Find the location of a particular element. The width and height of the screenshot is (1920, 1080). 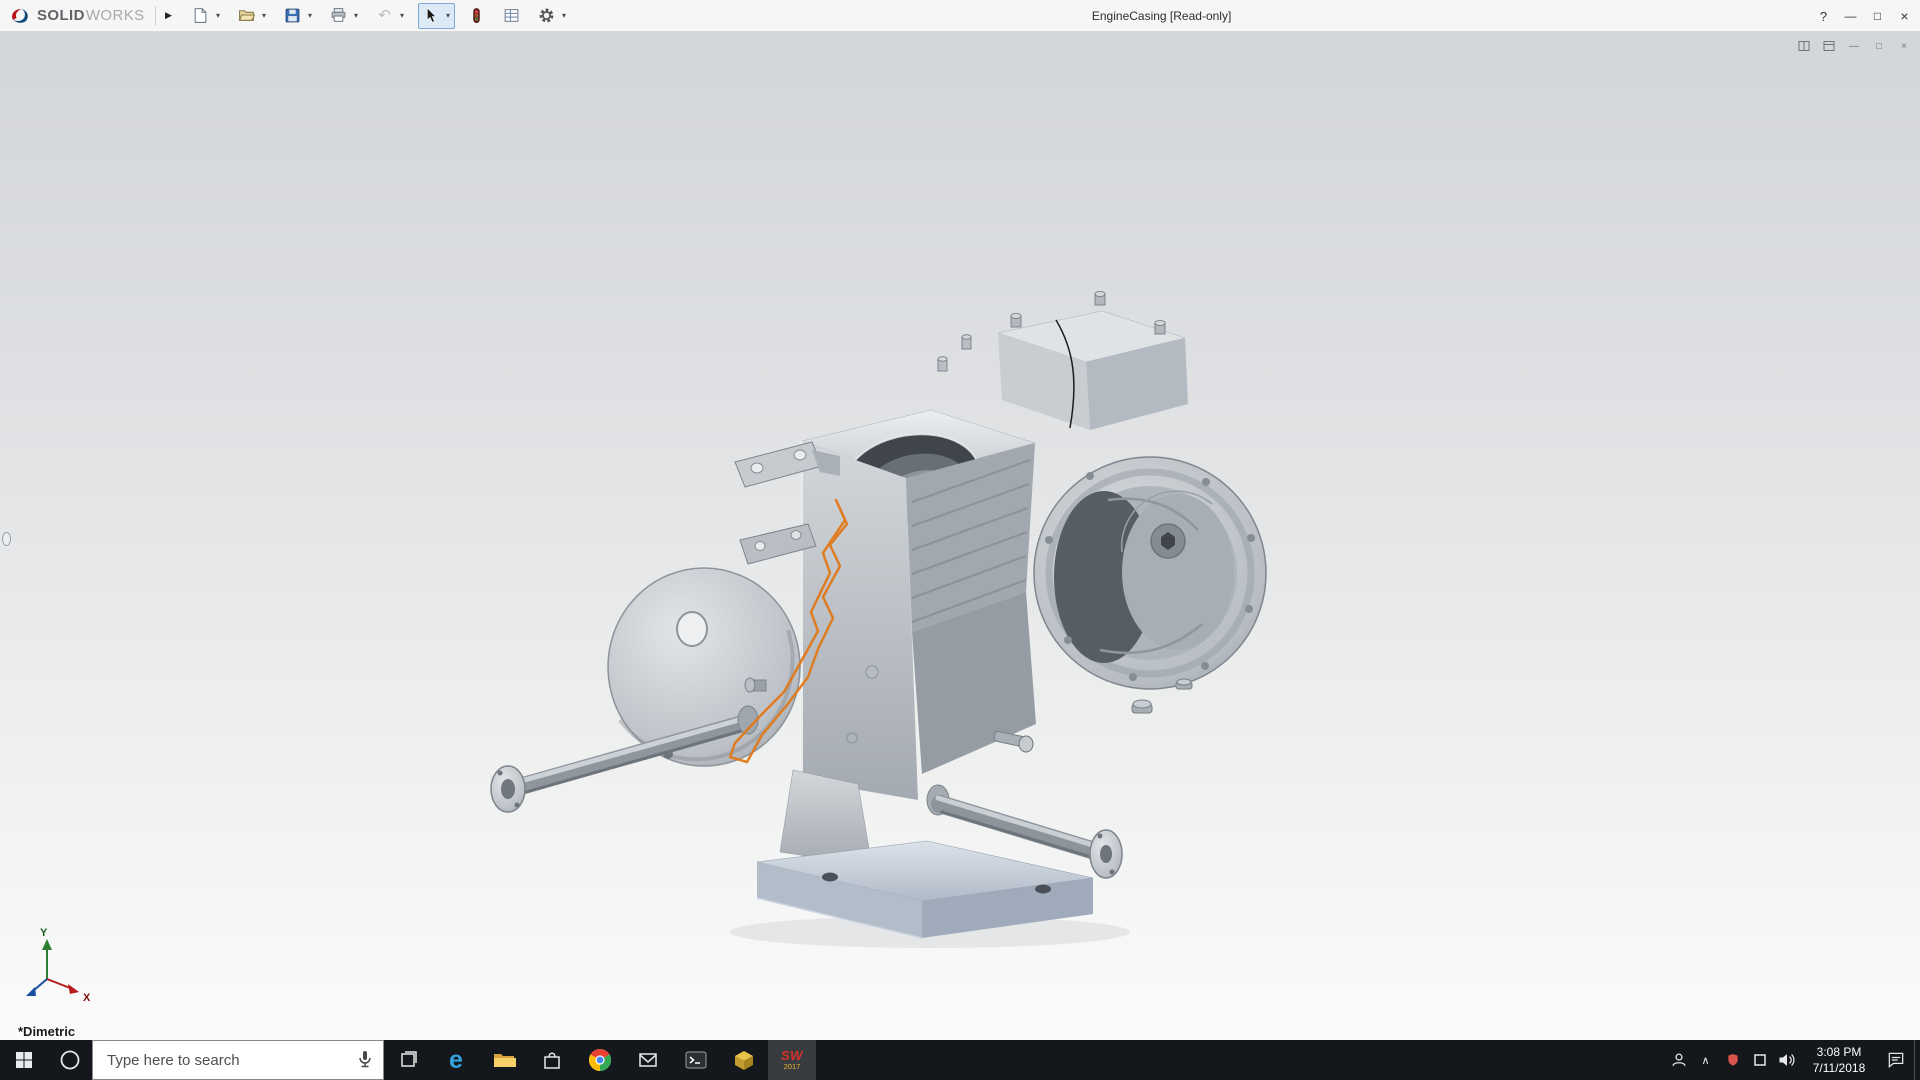

save-dropdown: ▾ is located at coordinates (310, 16).